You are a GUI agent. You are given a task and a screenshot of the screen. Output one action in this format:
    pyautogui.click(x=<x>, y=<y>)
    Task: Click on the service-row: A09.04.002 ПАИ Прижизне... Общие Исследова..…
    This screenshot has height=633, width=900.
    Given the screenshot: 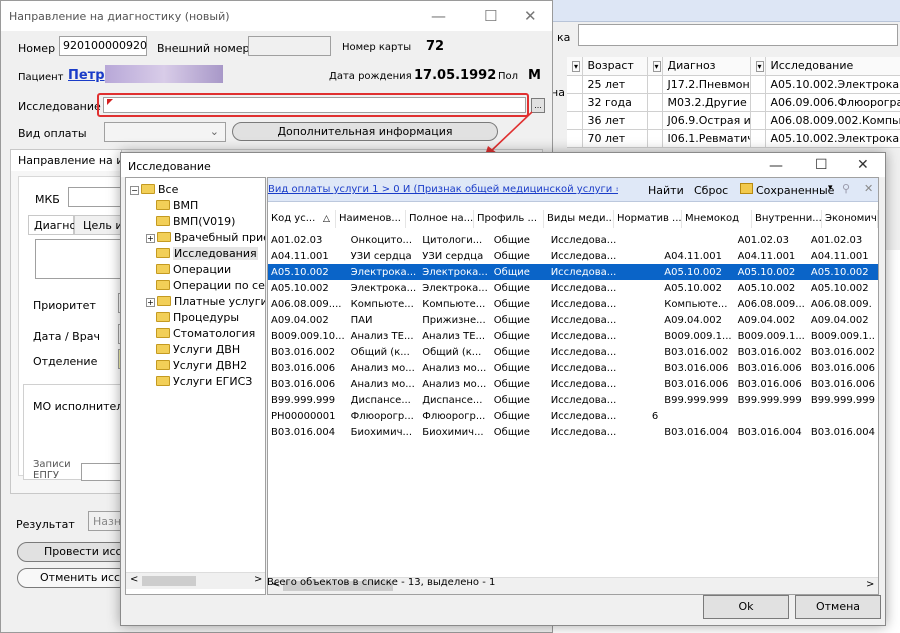 What is the action you would take?
    pyautogui.click(x=573, y=320)
    